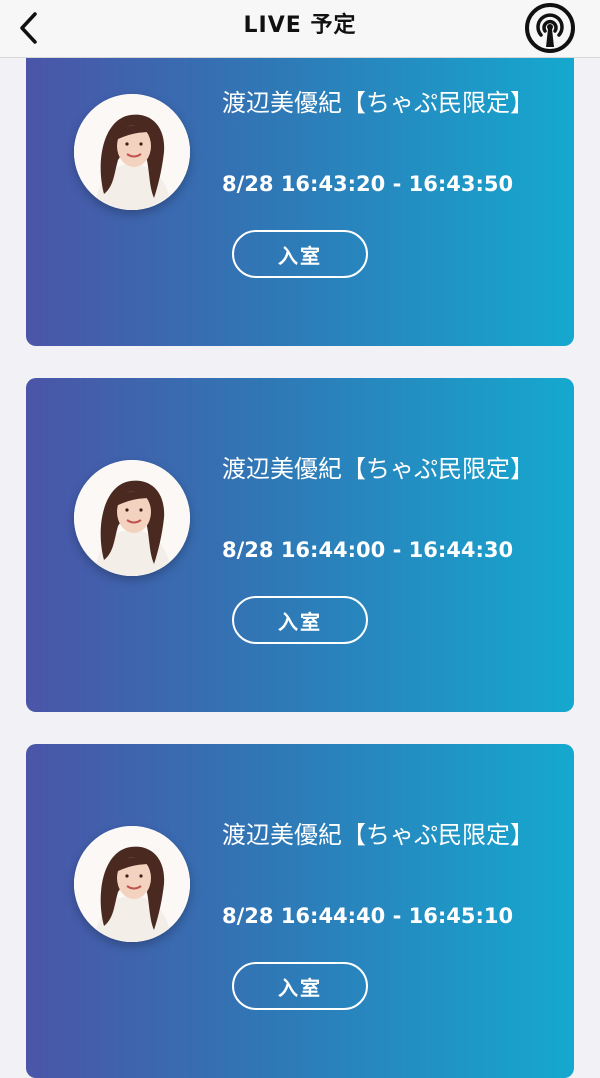 This screenshot has height=1078, width=600. I want to click on broadcast-button, so click(550, 28).